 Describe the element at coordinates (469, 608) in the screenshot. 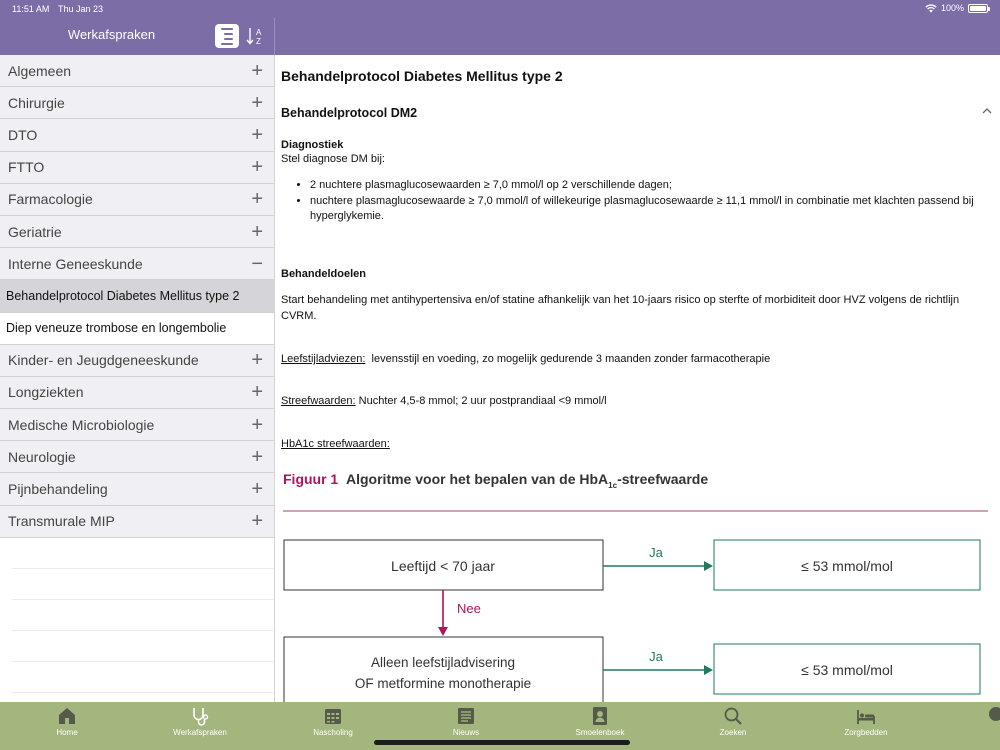

I see `no-label: Nee` at that location.